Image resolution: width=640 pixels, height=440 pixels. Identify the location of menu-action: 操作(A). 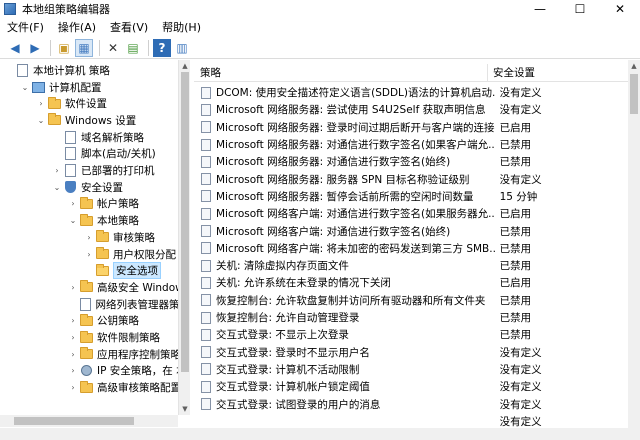
(77, 27).